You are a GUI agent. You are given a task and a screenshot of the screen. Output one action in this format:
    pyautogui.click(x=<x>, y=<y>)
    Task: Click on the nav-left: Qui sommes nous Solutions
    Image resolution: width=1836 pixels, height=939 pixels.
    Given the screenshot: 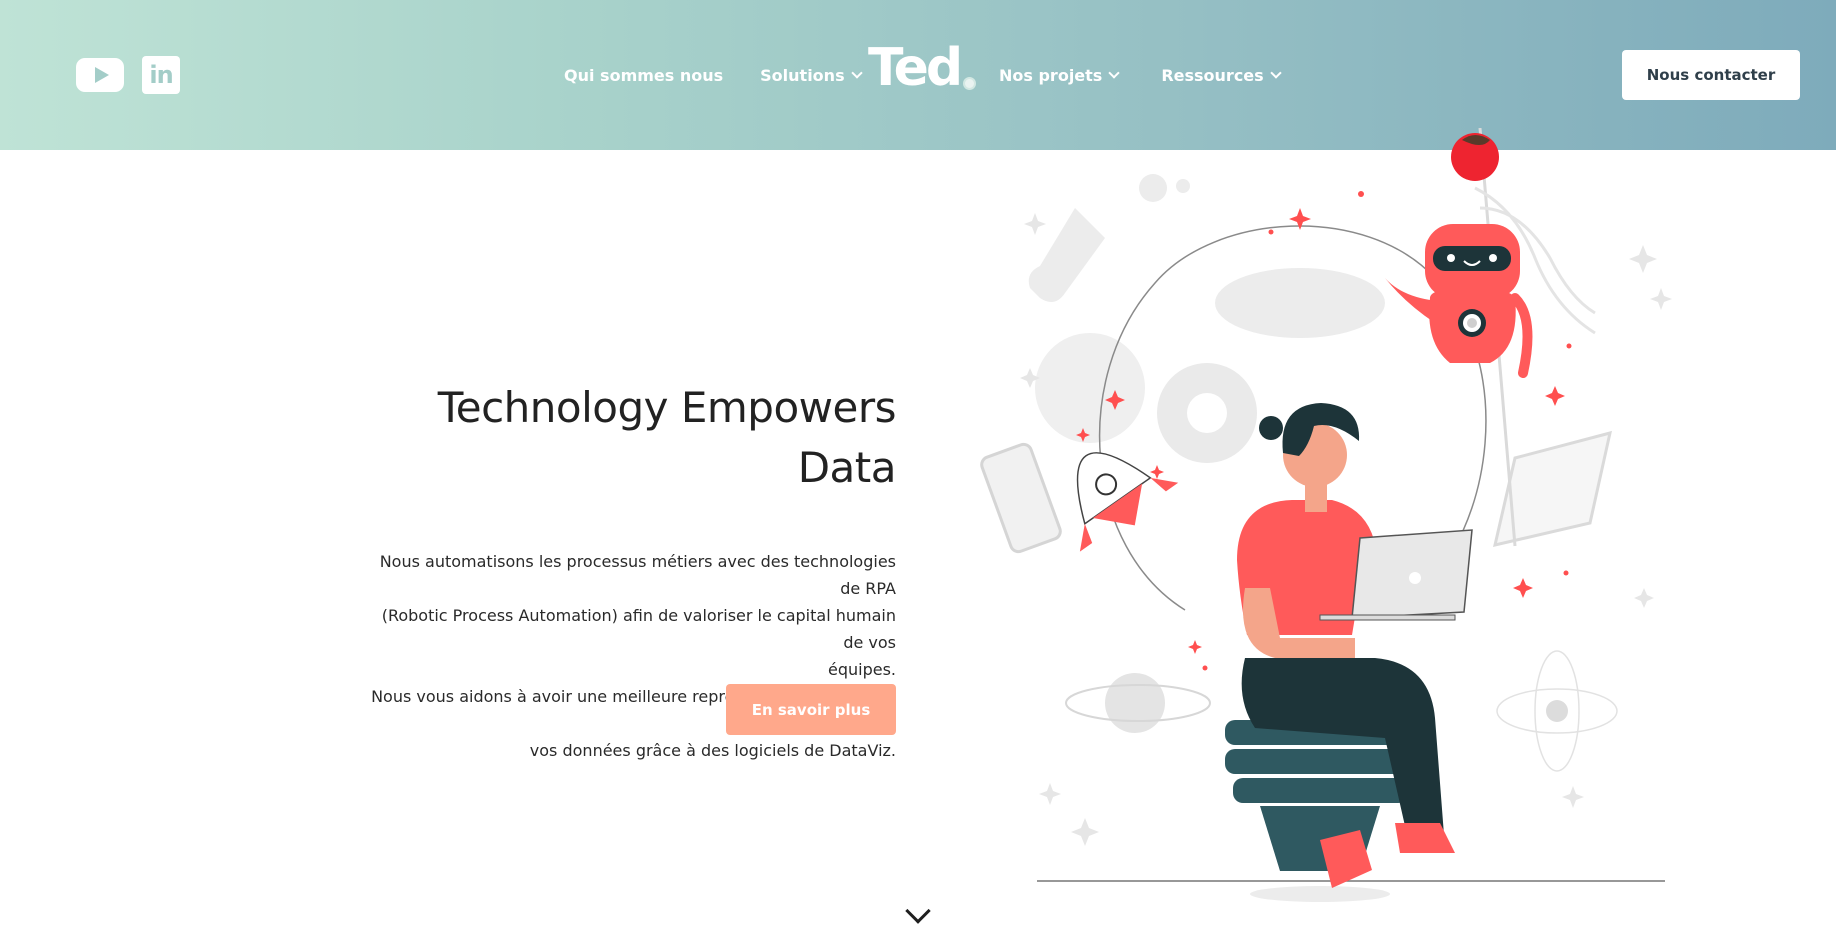 What is the action you would take?
    pyautogui.click(x=713, y=75)
    